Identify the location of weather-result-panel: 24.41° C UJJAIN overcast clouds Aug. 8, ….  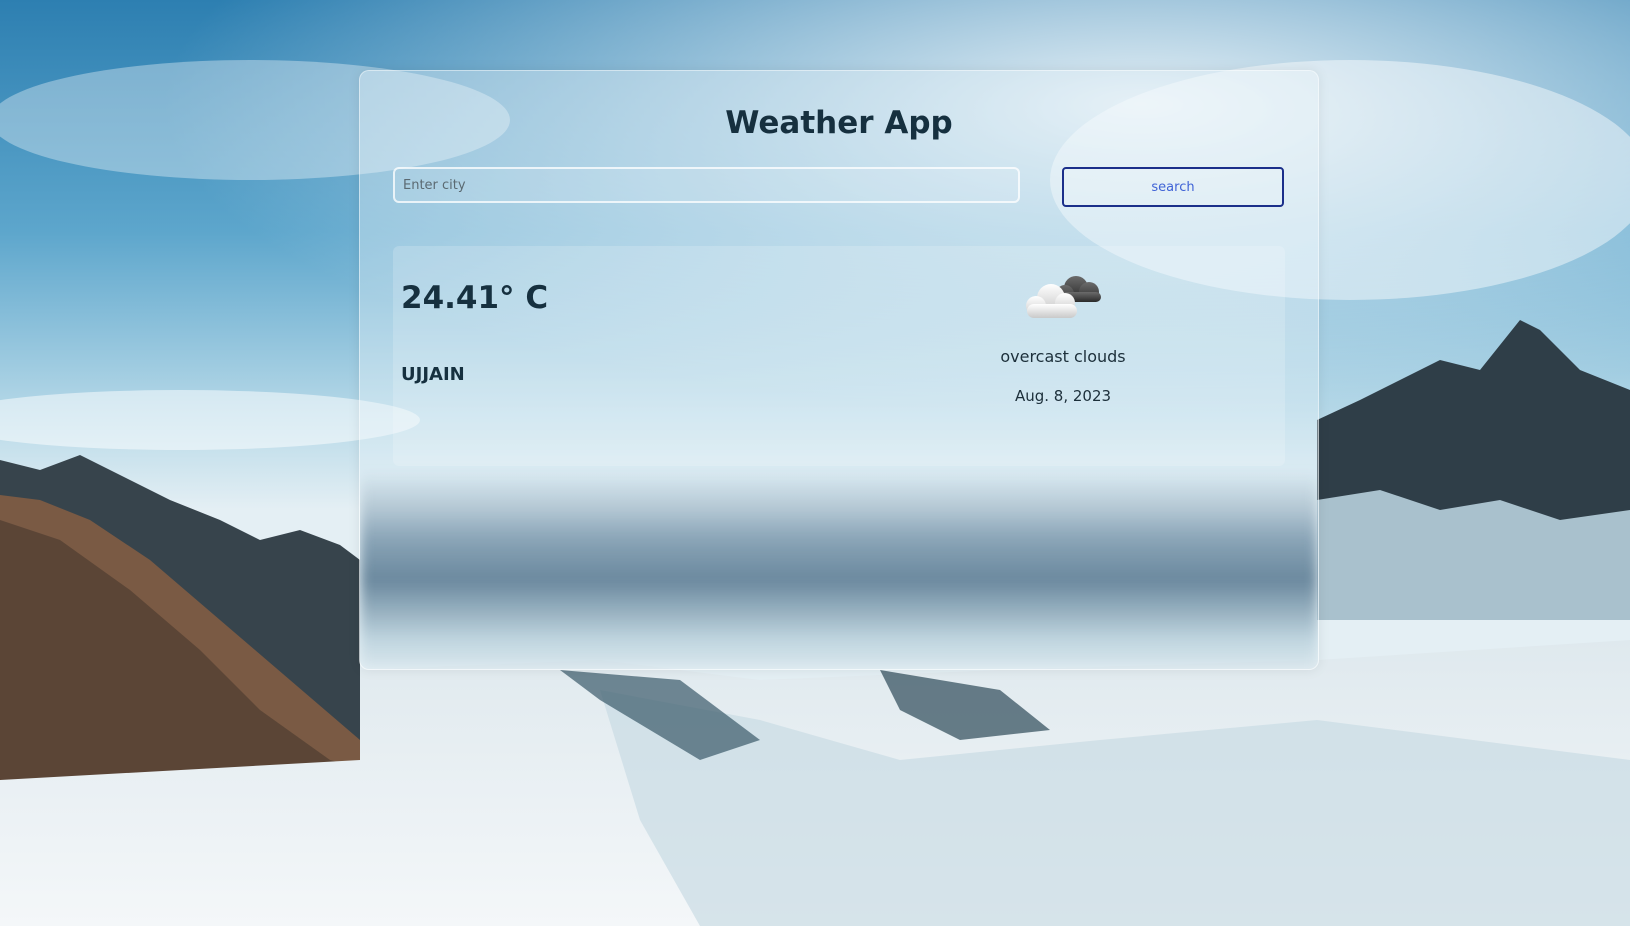
(839, 356).